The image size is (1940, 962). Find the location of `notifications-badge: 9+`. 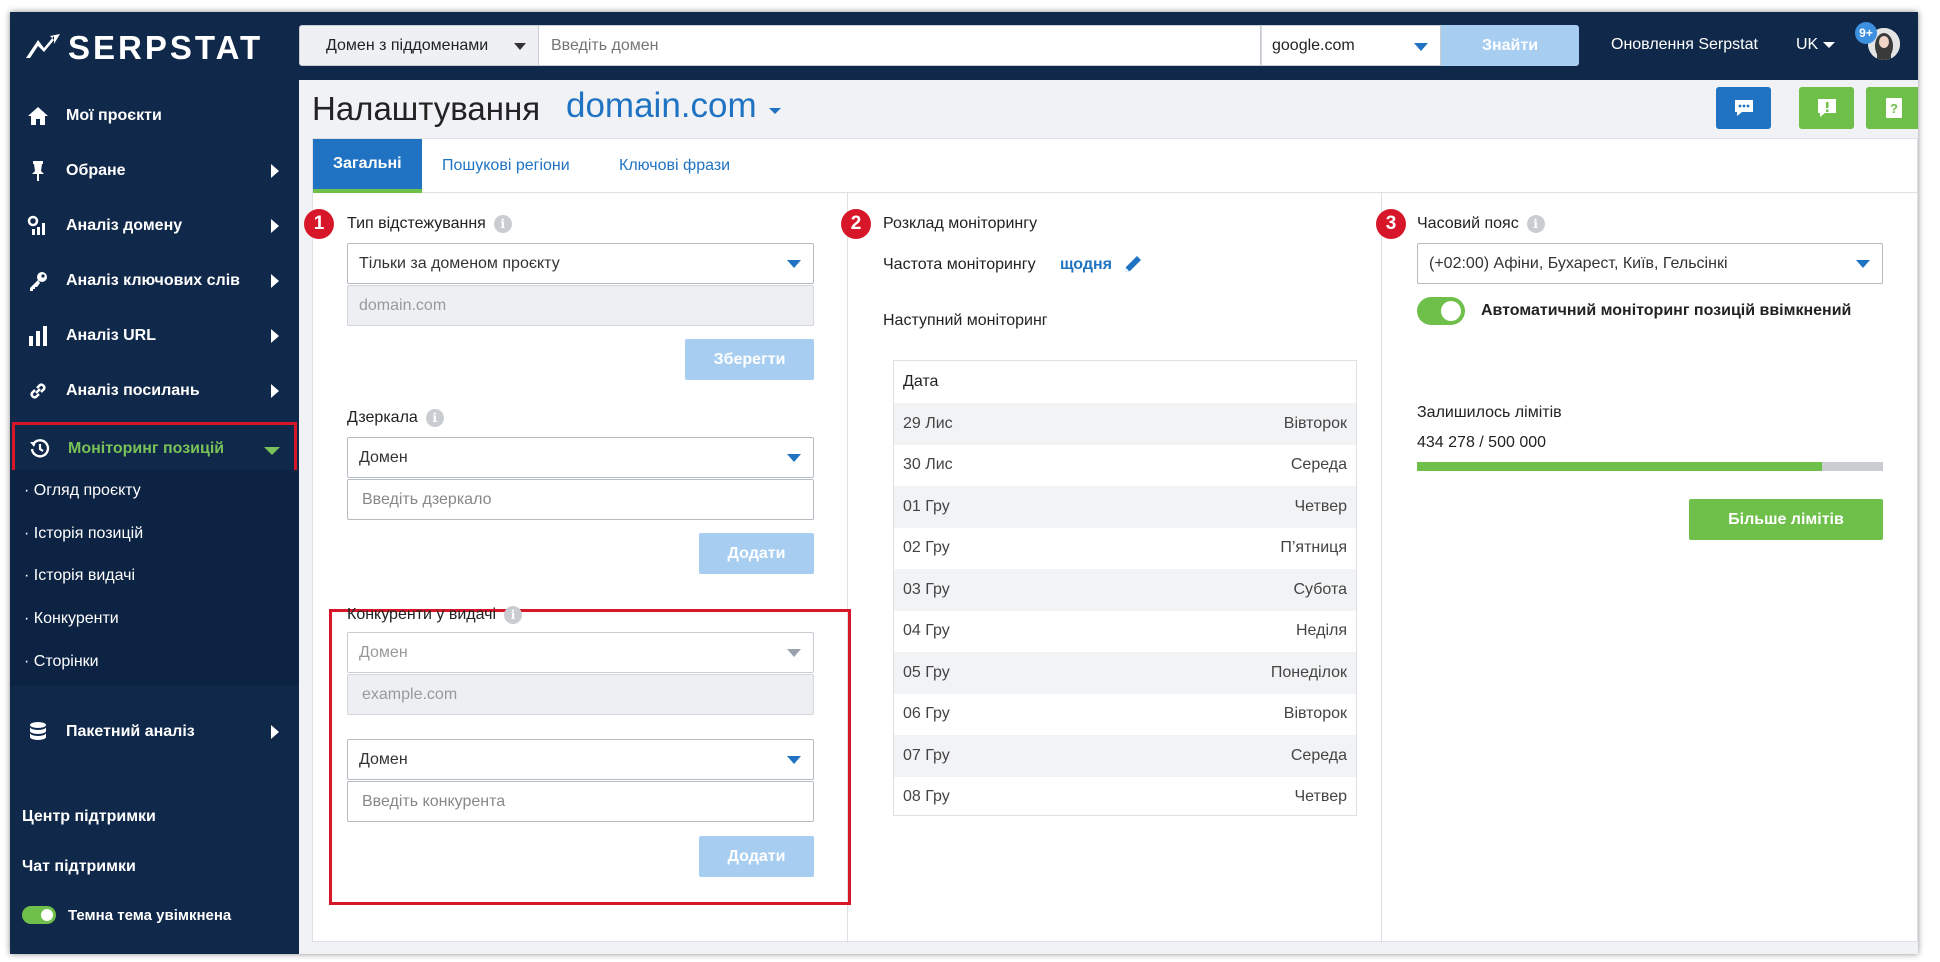

notifications-badge: 9+ is located at coordinates (1866, 33).